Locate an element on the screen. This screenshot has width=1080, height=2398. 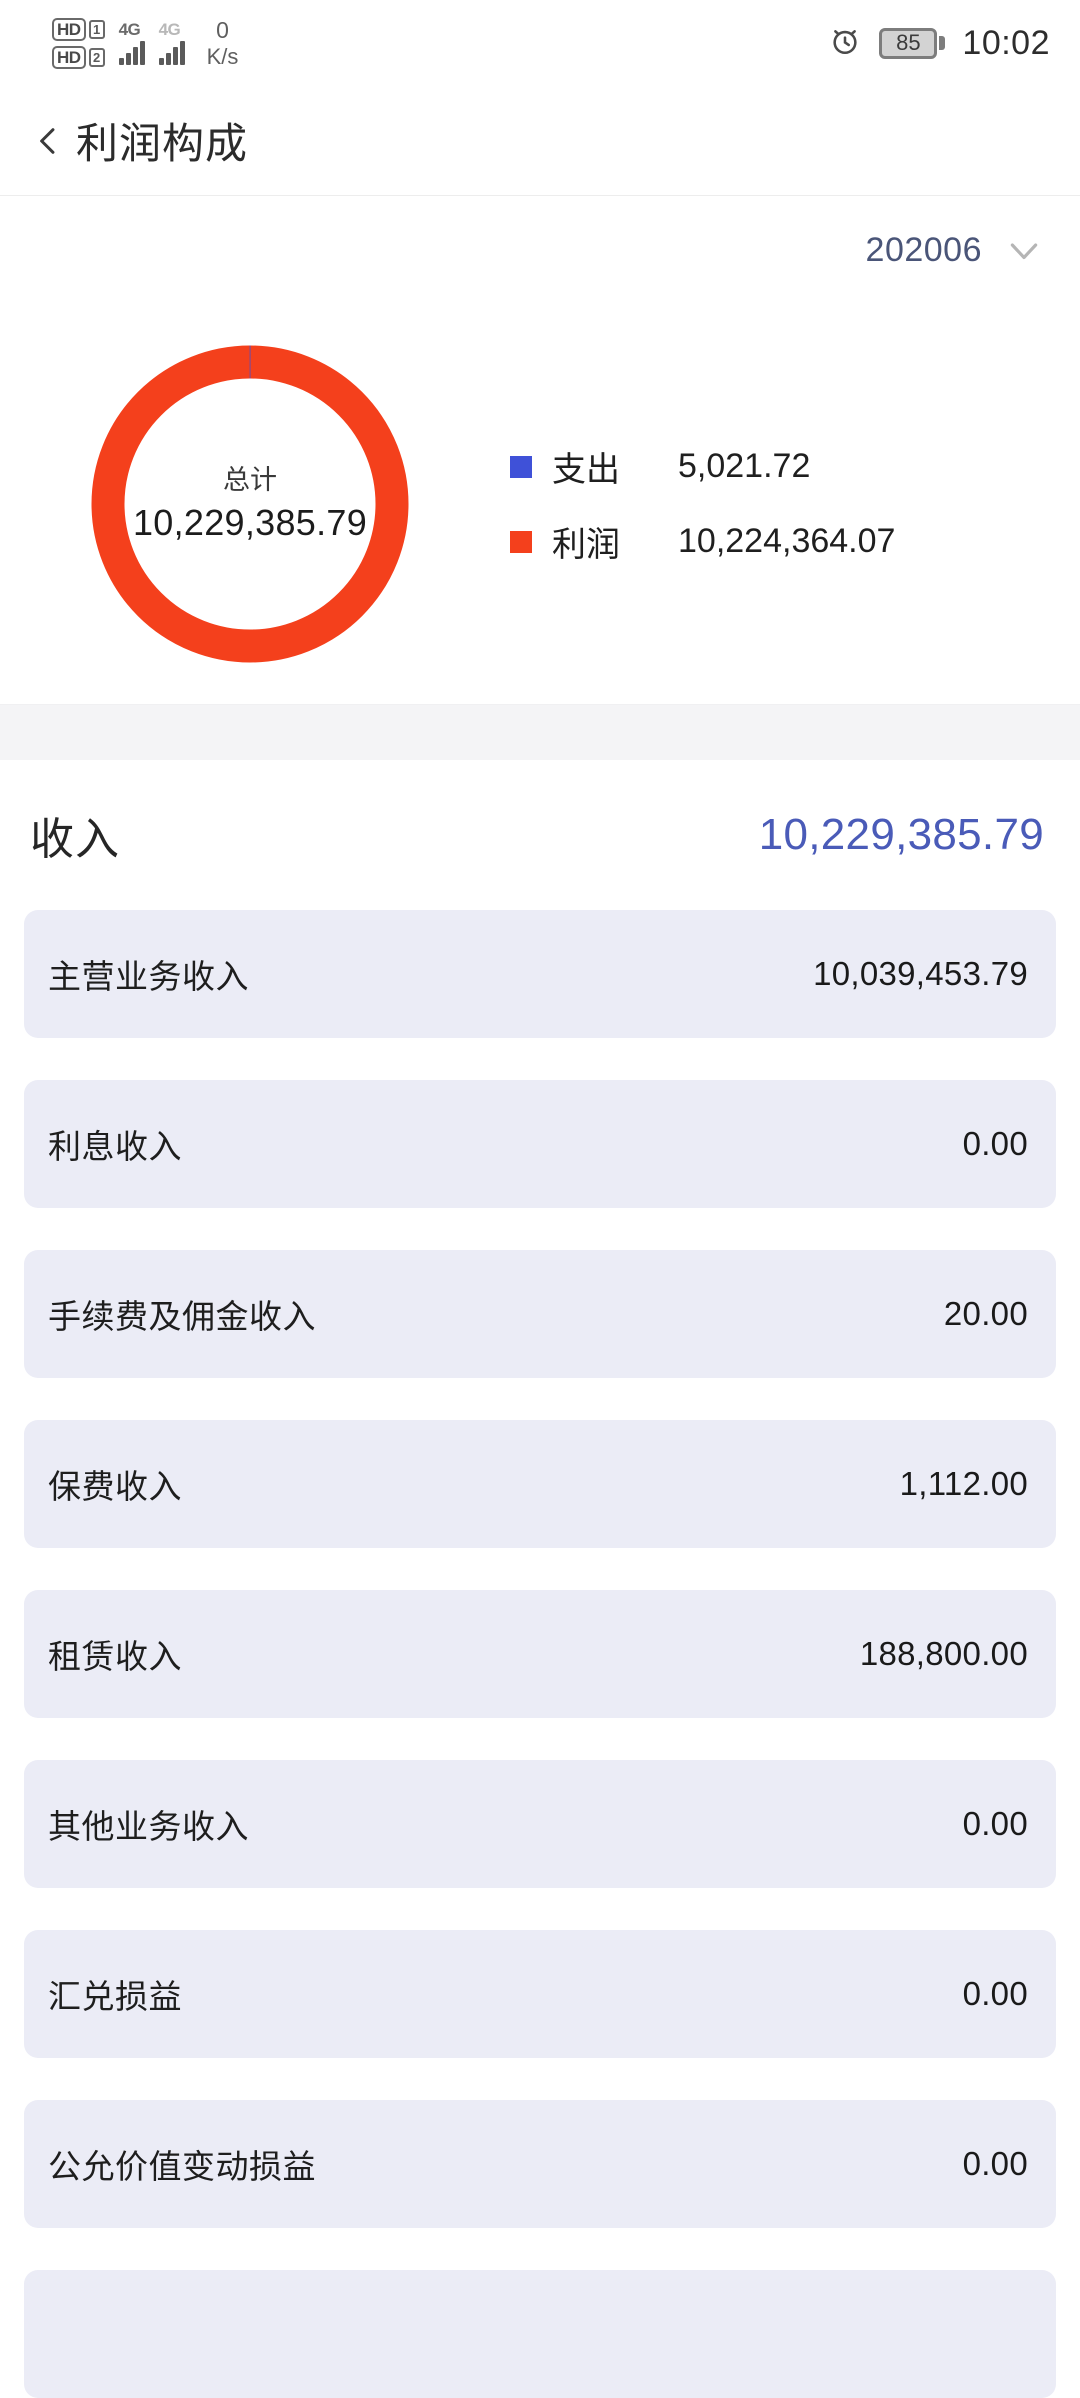
legend-item-profit: 利润 10,224,364.07 is located at coordinates (702, 541).